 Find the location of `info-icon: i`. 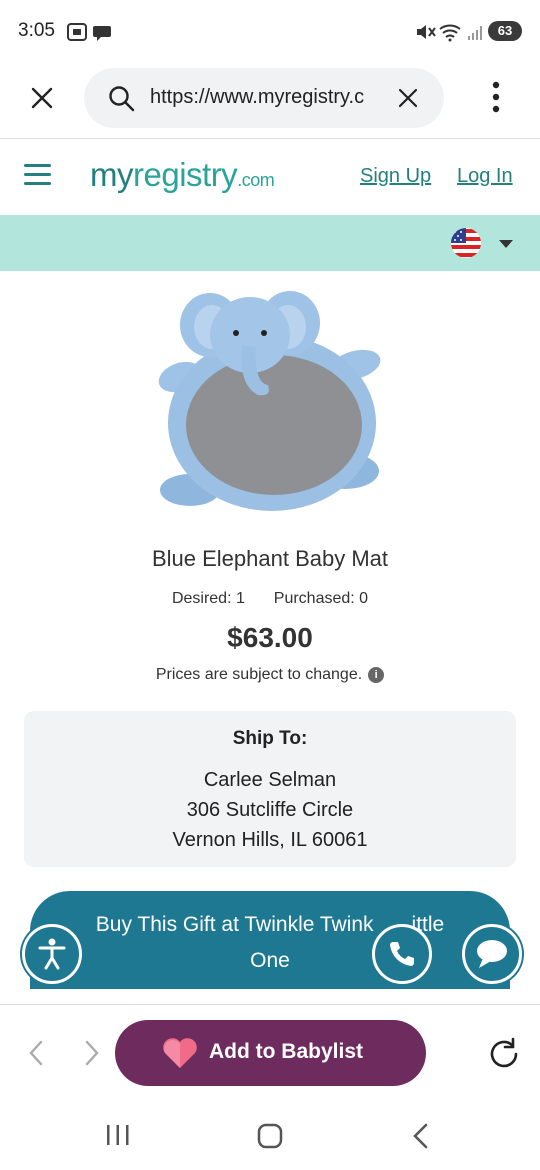

info-icon: i is located at coordinates (376, 674).